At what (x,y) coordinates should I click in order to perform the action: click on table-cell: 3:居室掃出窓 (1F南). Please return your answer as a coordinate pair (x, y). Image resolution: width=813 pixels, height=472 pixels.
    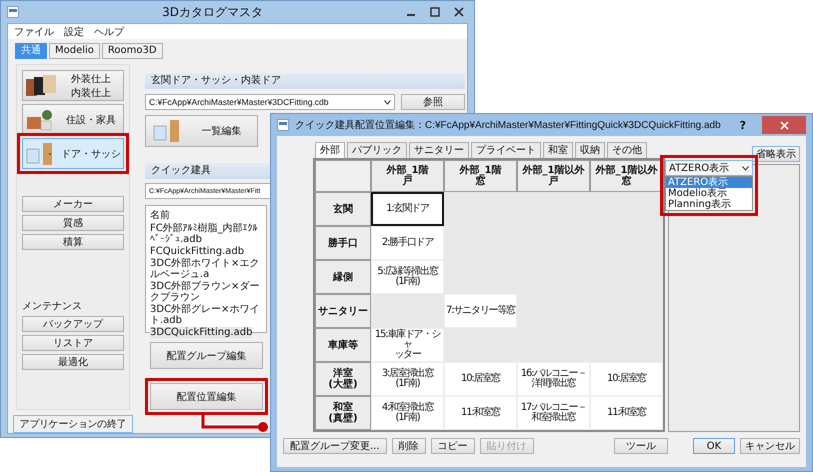
    Looking at the image, I should click on (407, 379).